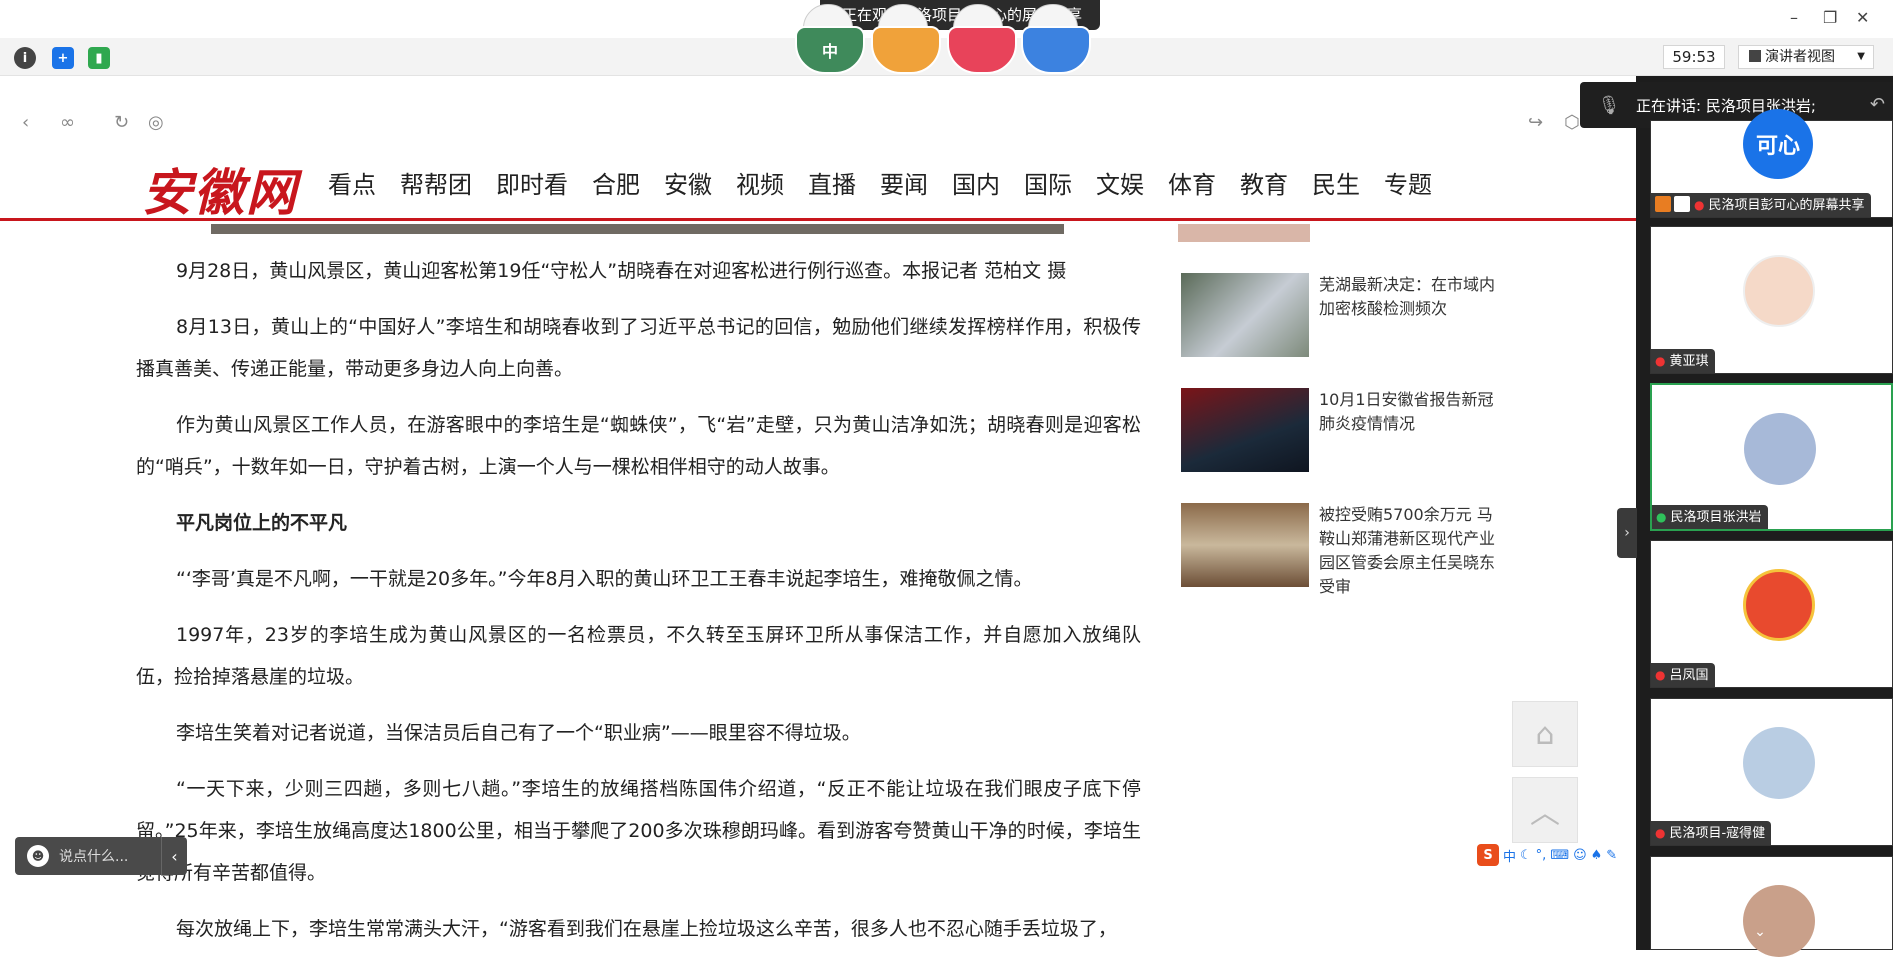 The height and width of the screenshot is (964, 1893). Describe the element at coordinates (1611, 855) in the screenshot. I see `wrench-icon: ✎` at that location.